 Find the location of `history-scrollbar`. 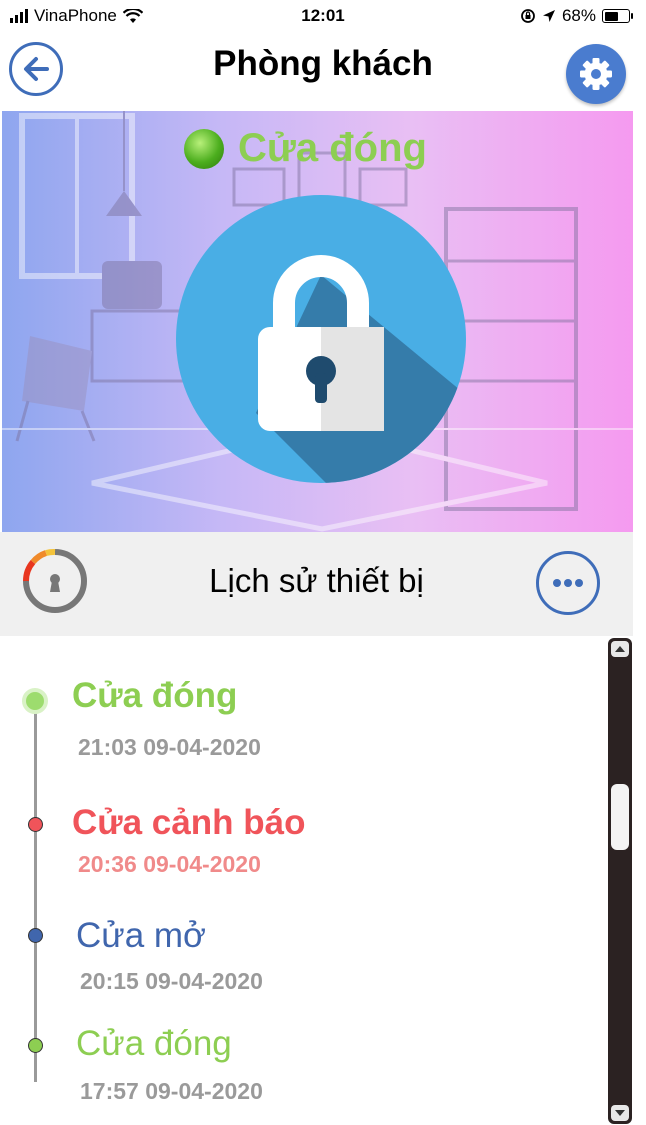

history-scrollbar is located at coordinates (620, 881).